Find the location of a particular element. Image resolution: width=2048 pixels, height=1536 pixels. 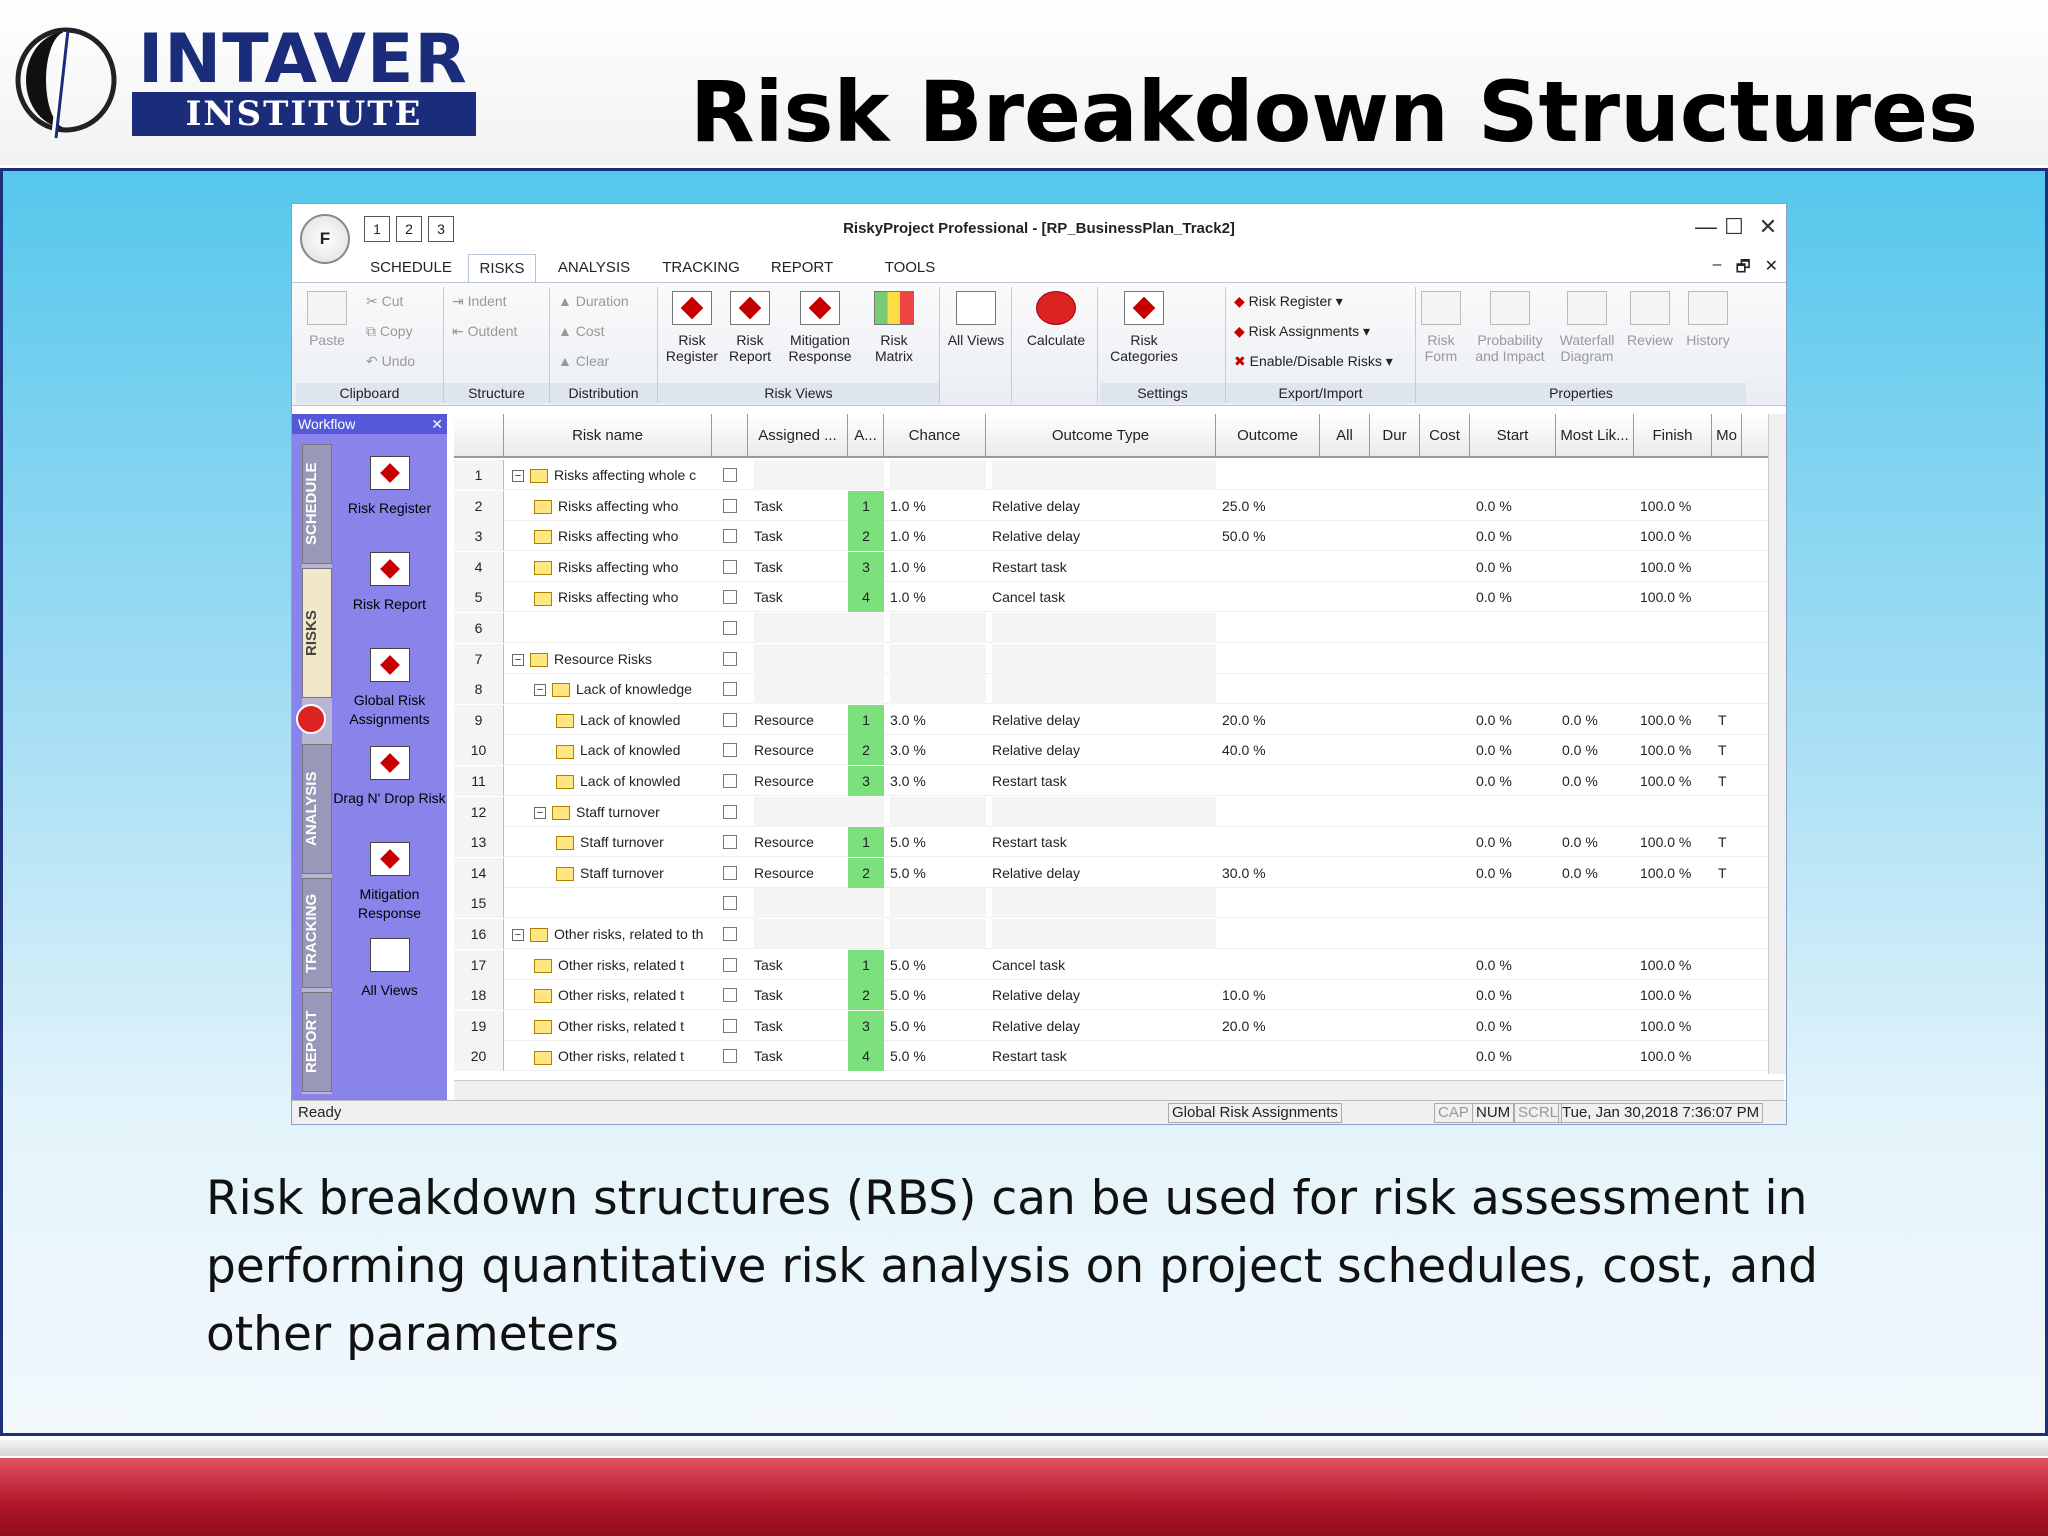

row-number: 6 is located at coordinates (479, 628).